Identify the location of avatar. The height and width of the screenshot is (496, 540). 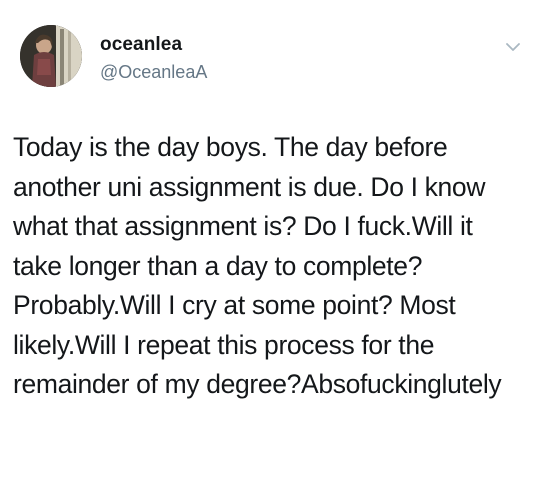
(51, 56).